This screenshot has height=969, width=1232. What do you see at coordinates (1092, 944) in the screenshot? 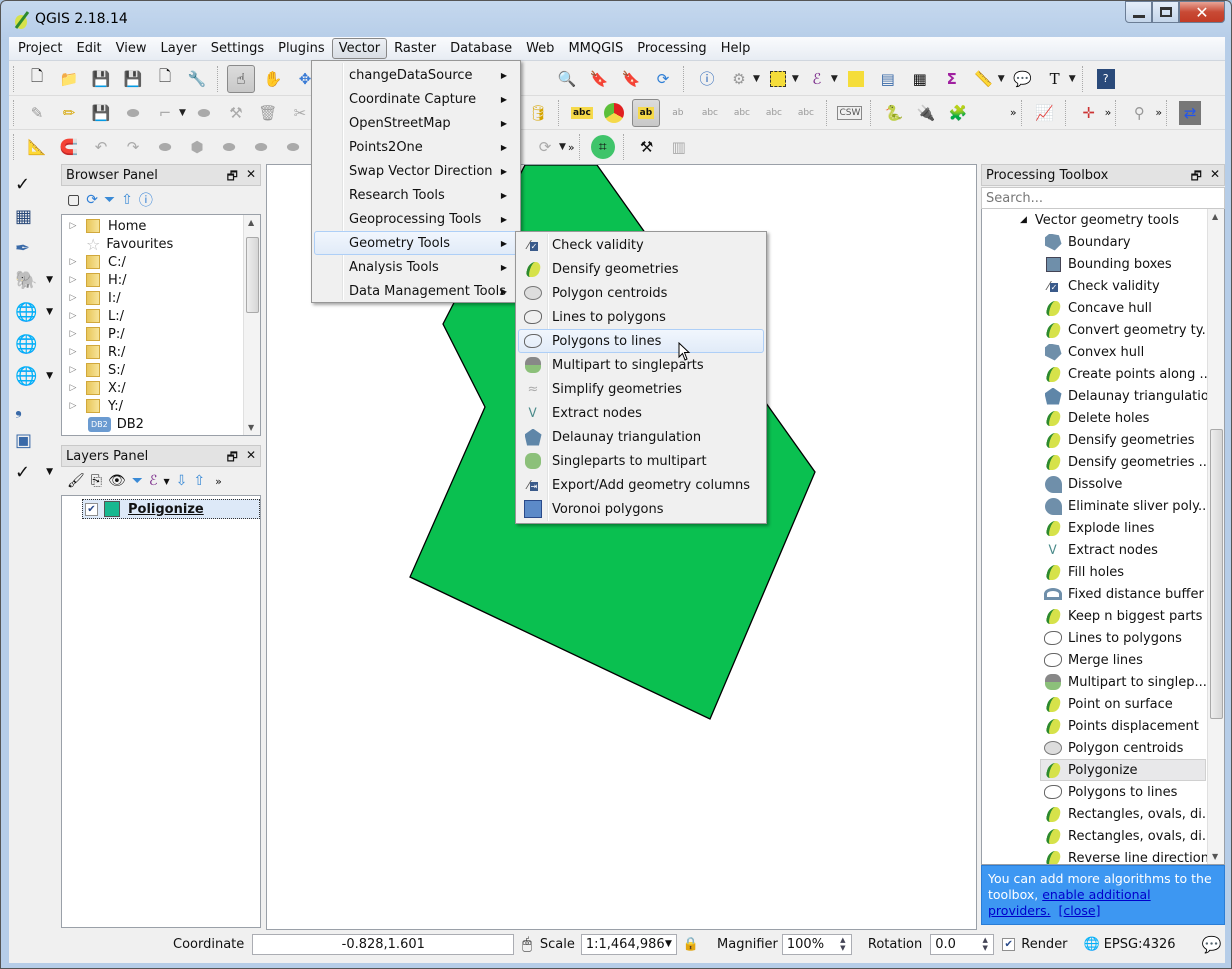
I see `crs-globe-icon: 🌐` at bounding box center [1092, 944].